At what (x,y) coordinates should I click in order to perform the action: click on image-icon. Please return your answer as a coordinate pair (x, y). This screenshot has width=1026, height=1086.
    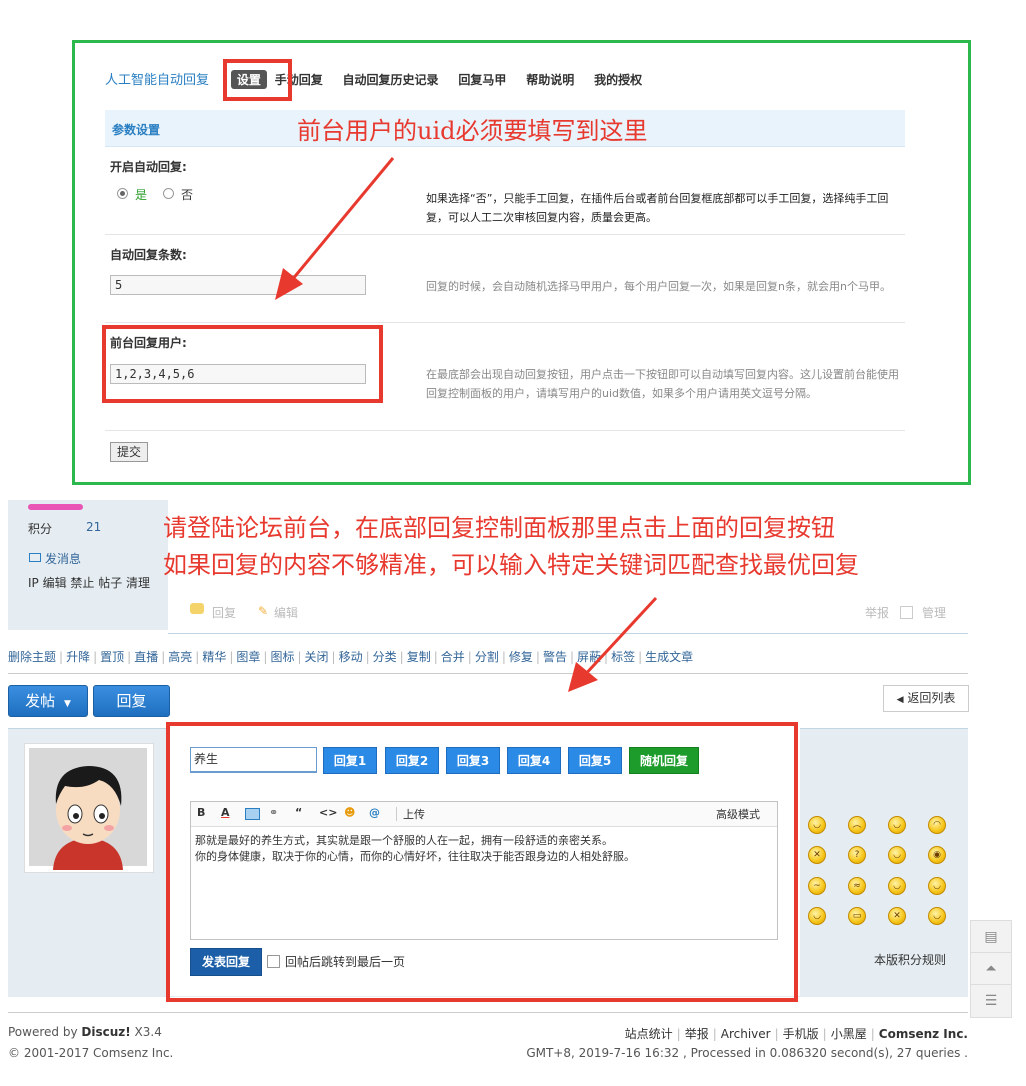
    Looking at the image, I should click on (252, 814).